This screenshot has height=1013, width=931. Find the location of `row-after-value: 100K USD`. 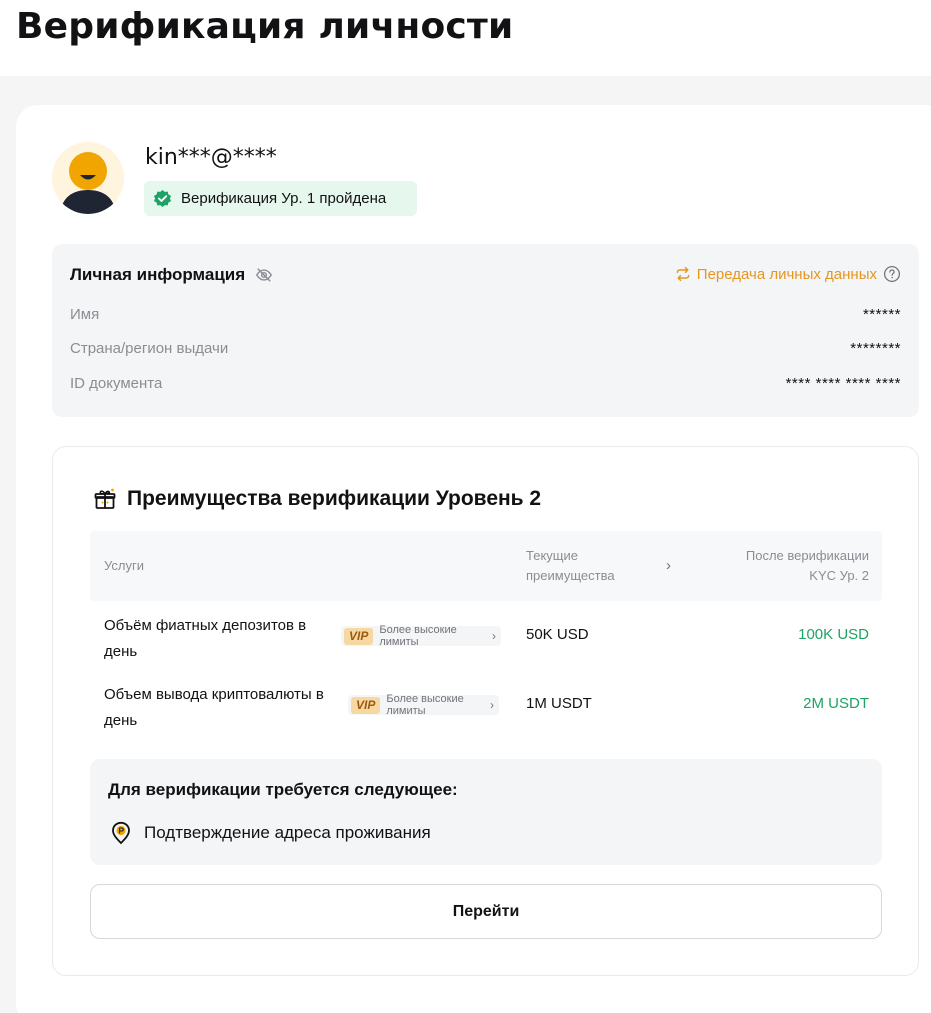

row-after-value: 100K USD is located at coordinates (833, 634).